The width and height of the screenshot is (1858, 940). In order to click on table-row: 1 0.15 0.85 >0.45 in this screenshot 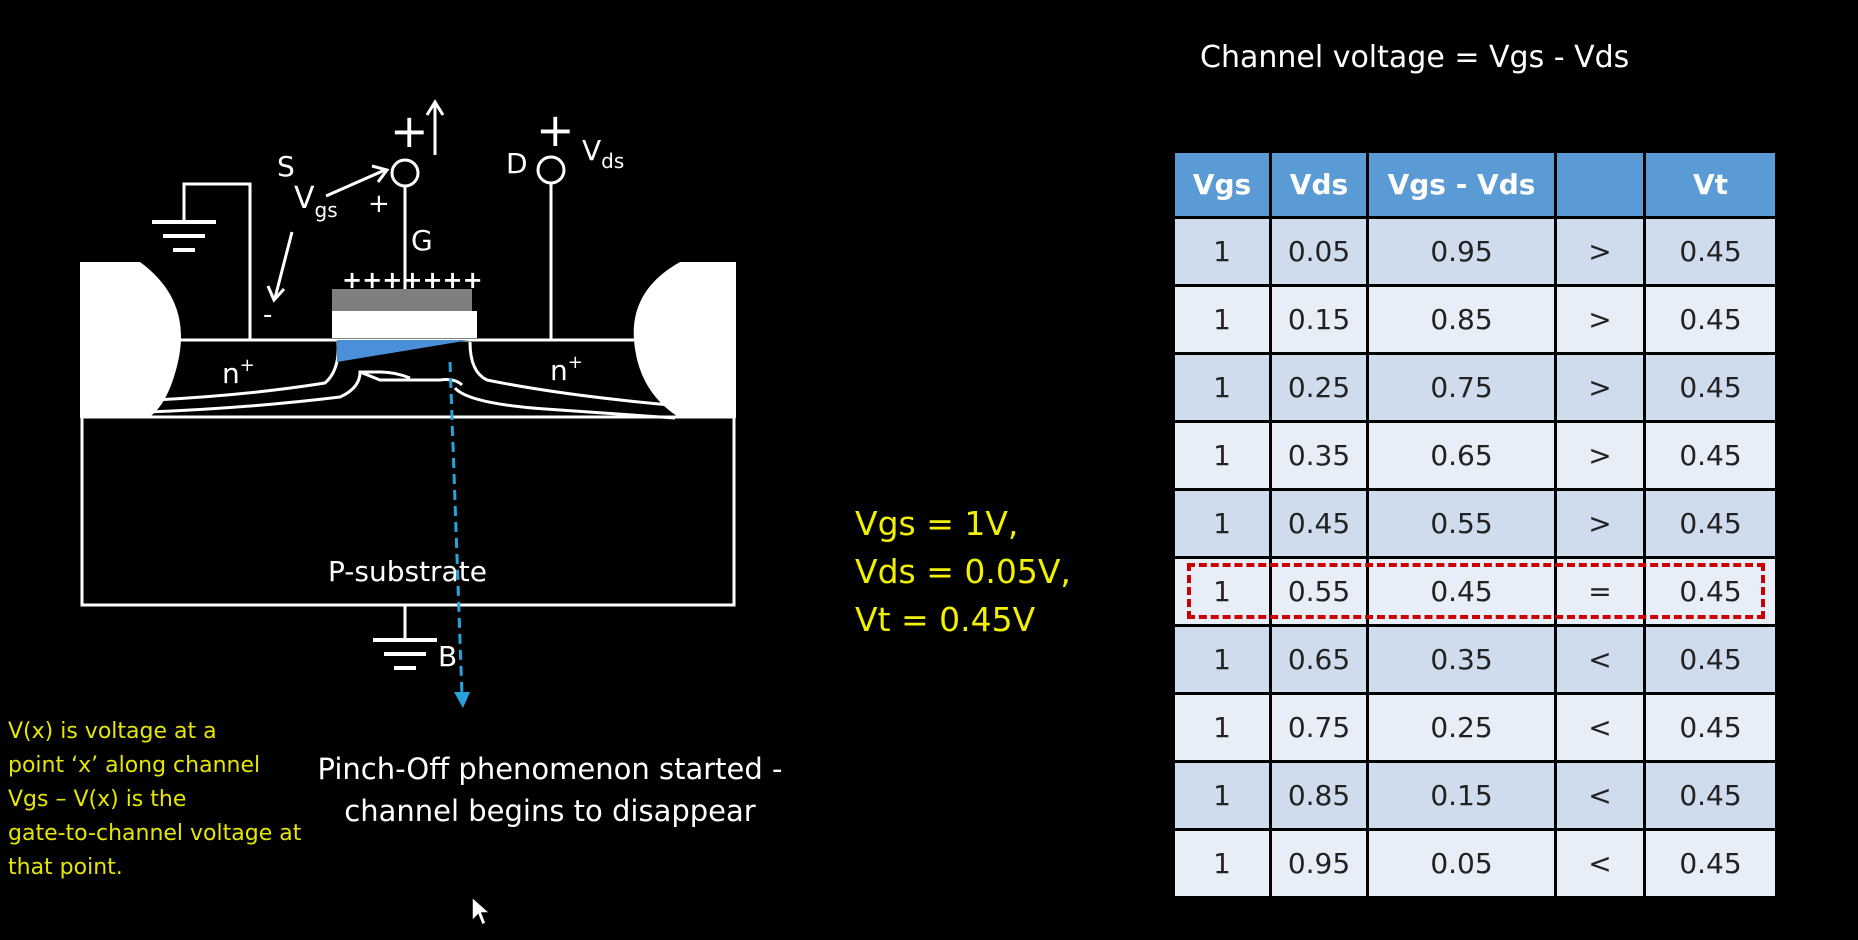, I will do `click(1475, 319)`.